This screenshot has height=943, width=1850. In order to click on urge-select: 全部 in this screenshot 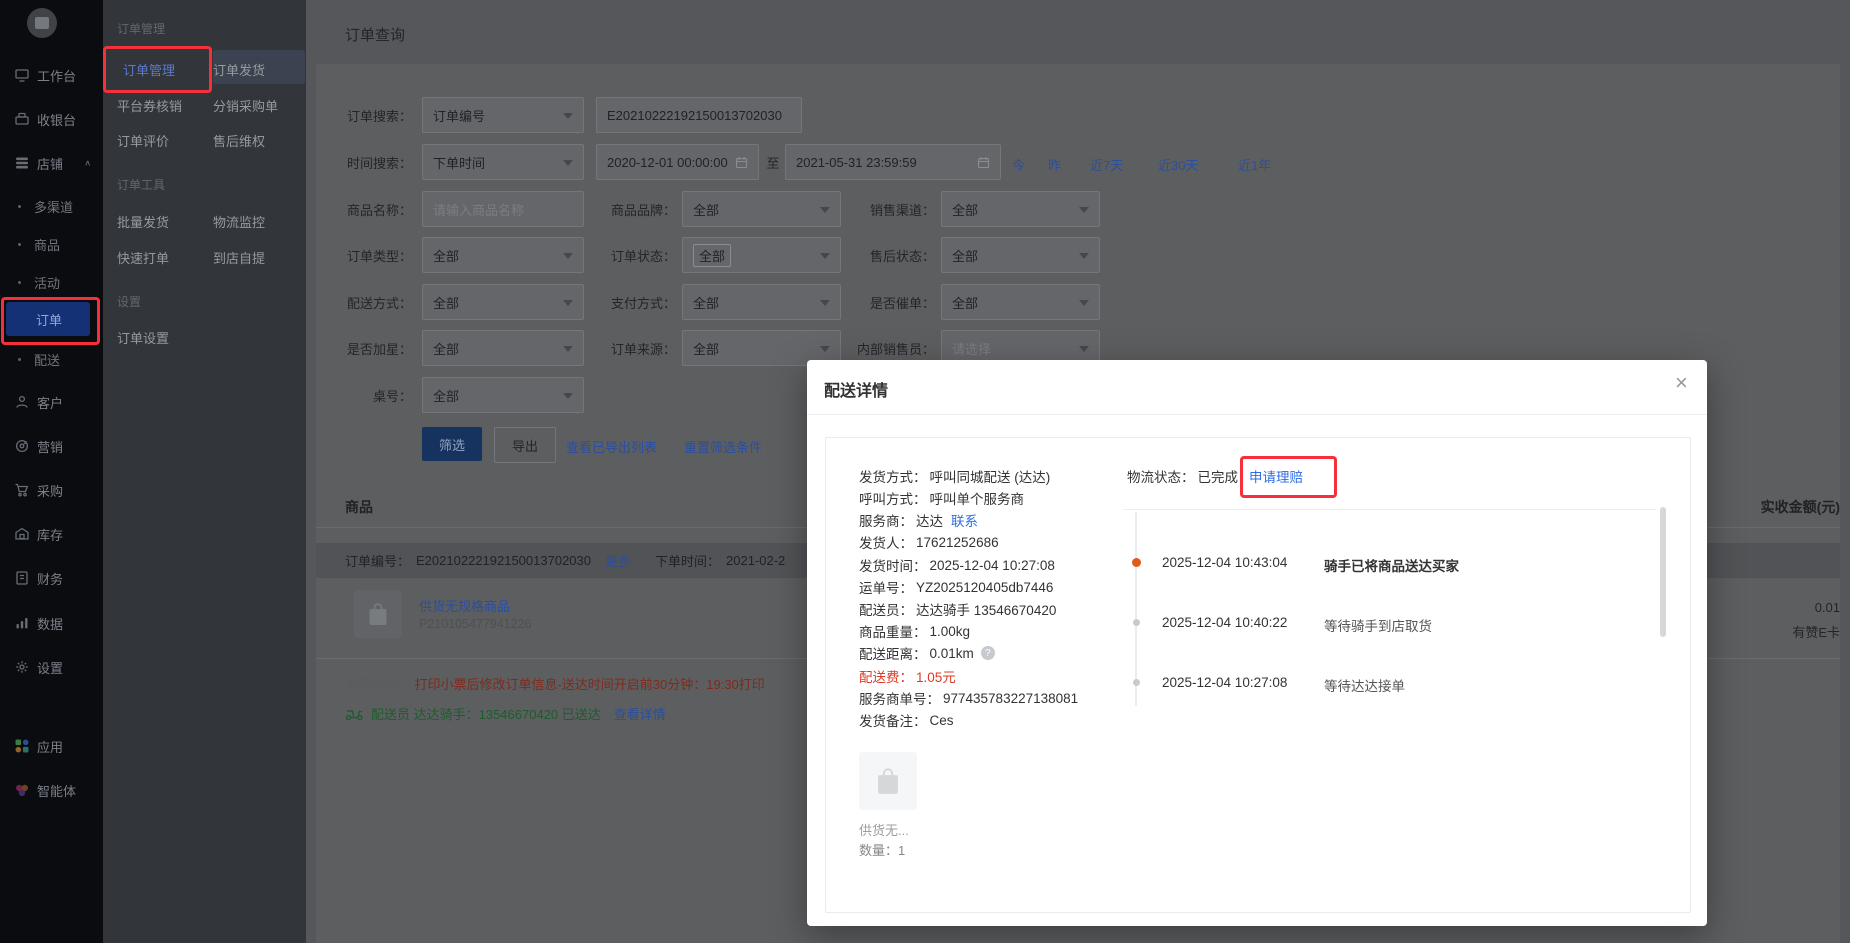, I will do `click(1020, 302)`.